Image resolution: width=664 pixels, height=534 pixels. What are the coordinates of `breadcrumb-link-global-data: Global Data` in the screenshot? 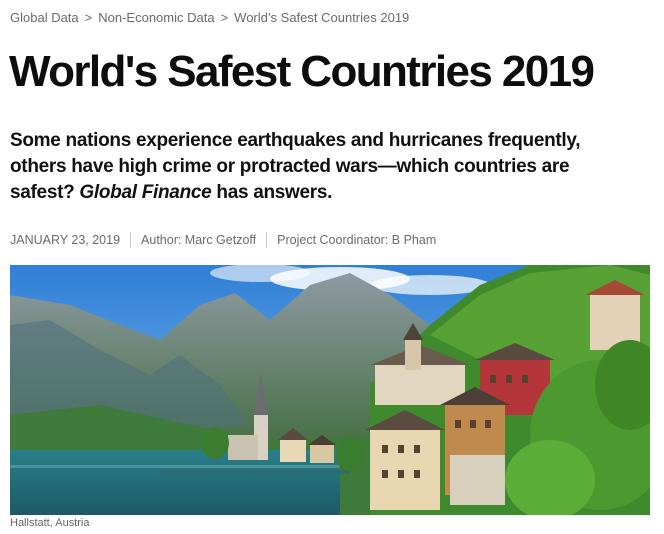 It's located at (44, 17).